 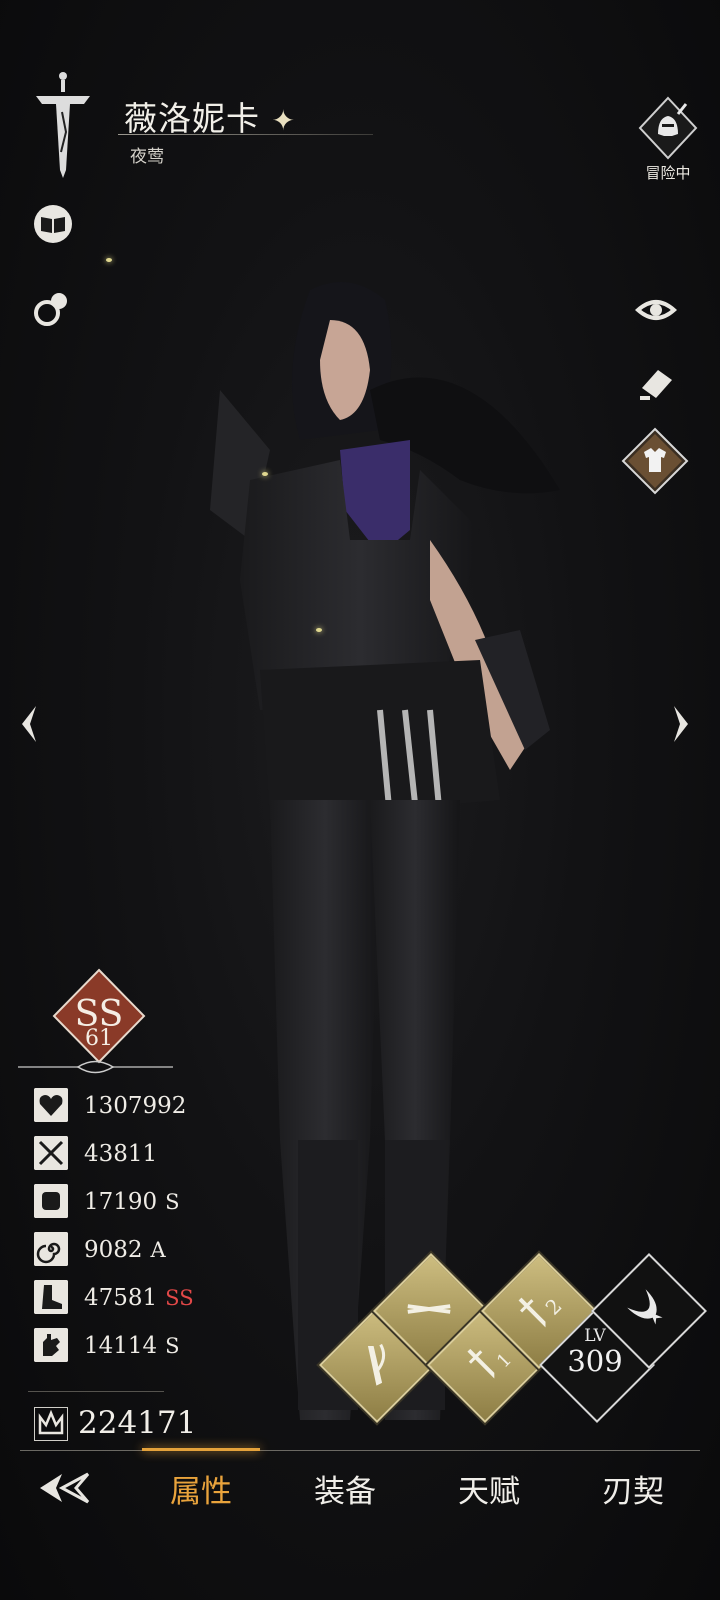 I want to click on rank-badge: SS 61, so click(x=99, y=1018).